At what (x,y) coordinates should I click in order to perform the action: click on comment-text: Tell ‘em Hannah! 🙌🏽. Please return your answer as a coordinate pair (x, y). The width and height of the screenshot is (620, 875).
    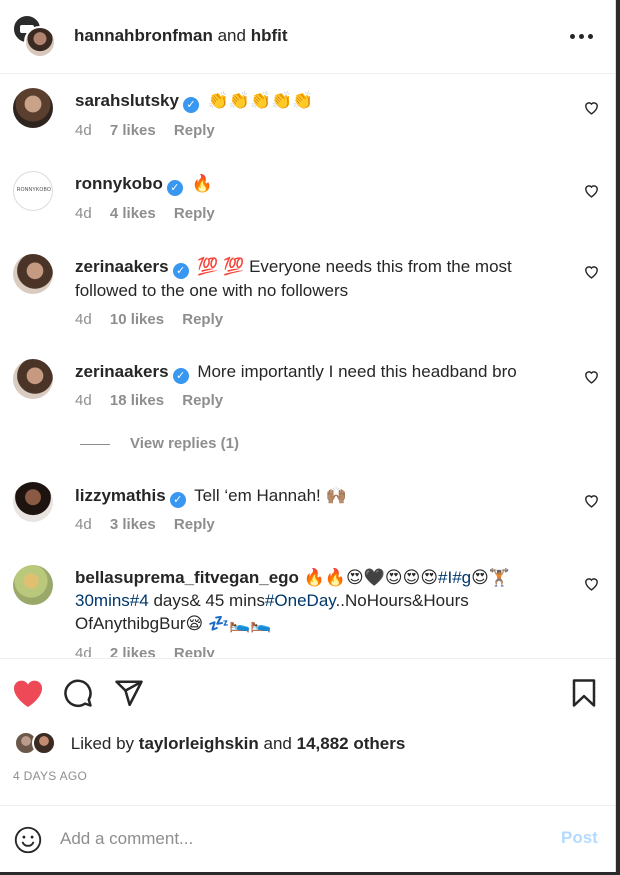
    Looking at the image, I should click on (270, 495).